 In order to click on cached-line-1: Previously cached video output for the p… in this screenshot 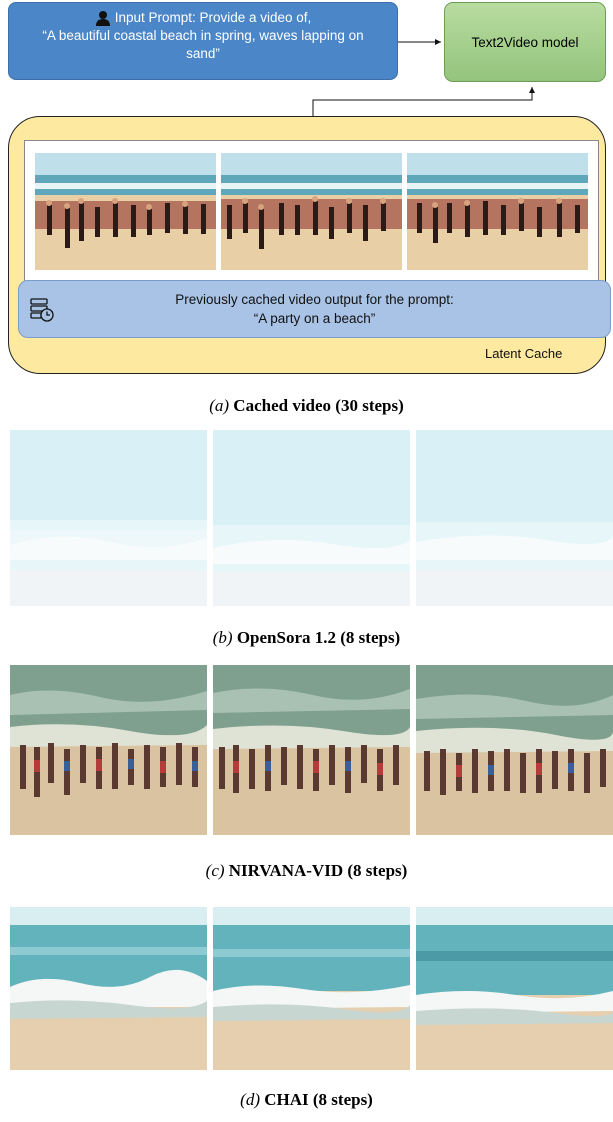, I will do `click(314, 299)`.